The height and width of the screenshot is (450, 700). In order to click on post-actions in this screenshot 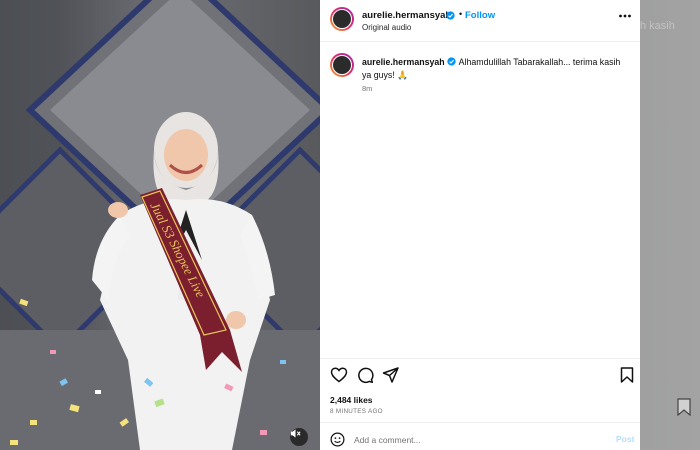, I will do `click(480, 376)`.